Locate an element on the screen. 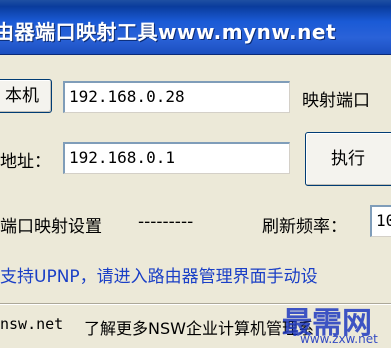  port-mapping-settings-label: 端口映射设置 is located at coordinates (51, 227).